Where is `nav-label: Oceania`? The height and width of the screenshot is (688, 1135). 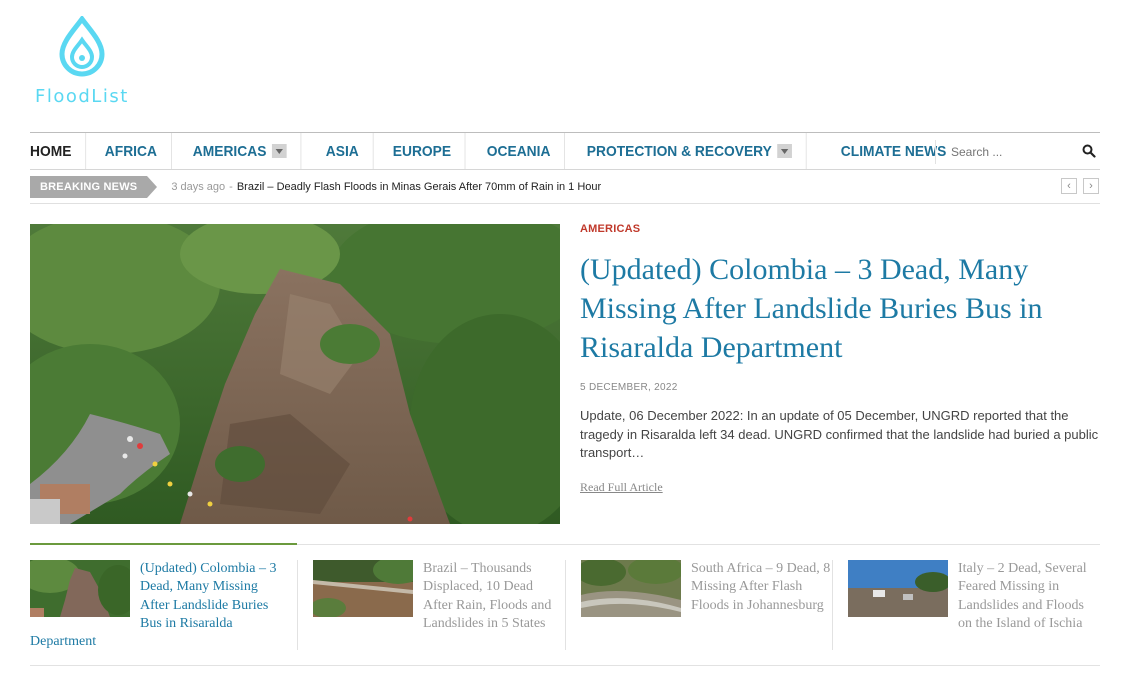 nav-label: Oceania is located at coordinates (518, 151).